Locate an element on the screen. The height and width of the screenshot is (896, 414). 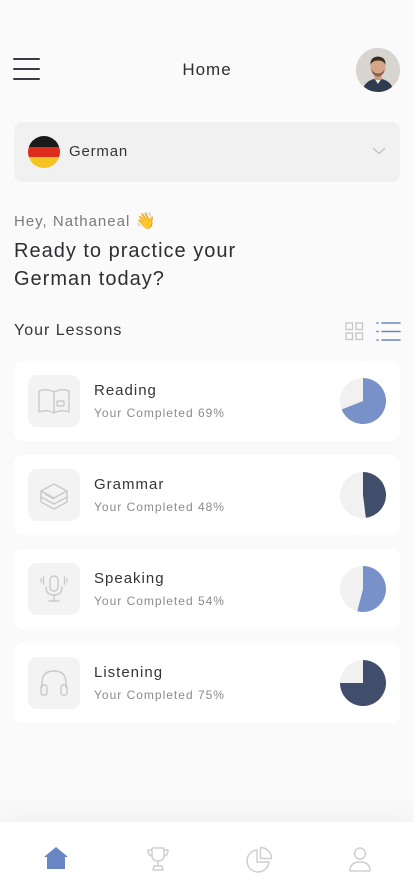
nav-statistics is located at coordinates (259, 860).